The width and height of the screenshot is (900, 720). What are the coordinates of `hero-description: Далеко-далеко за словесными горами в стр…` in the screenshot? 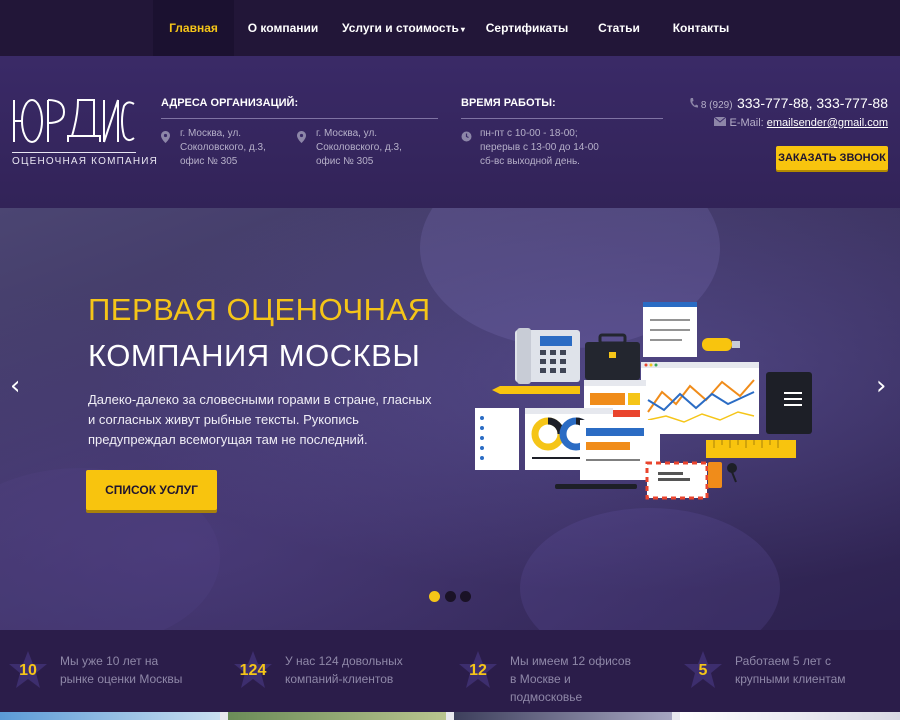 It's located at (260, 419).